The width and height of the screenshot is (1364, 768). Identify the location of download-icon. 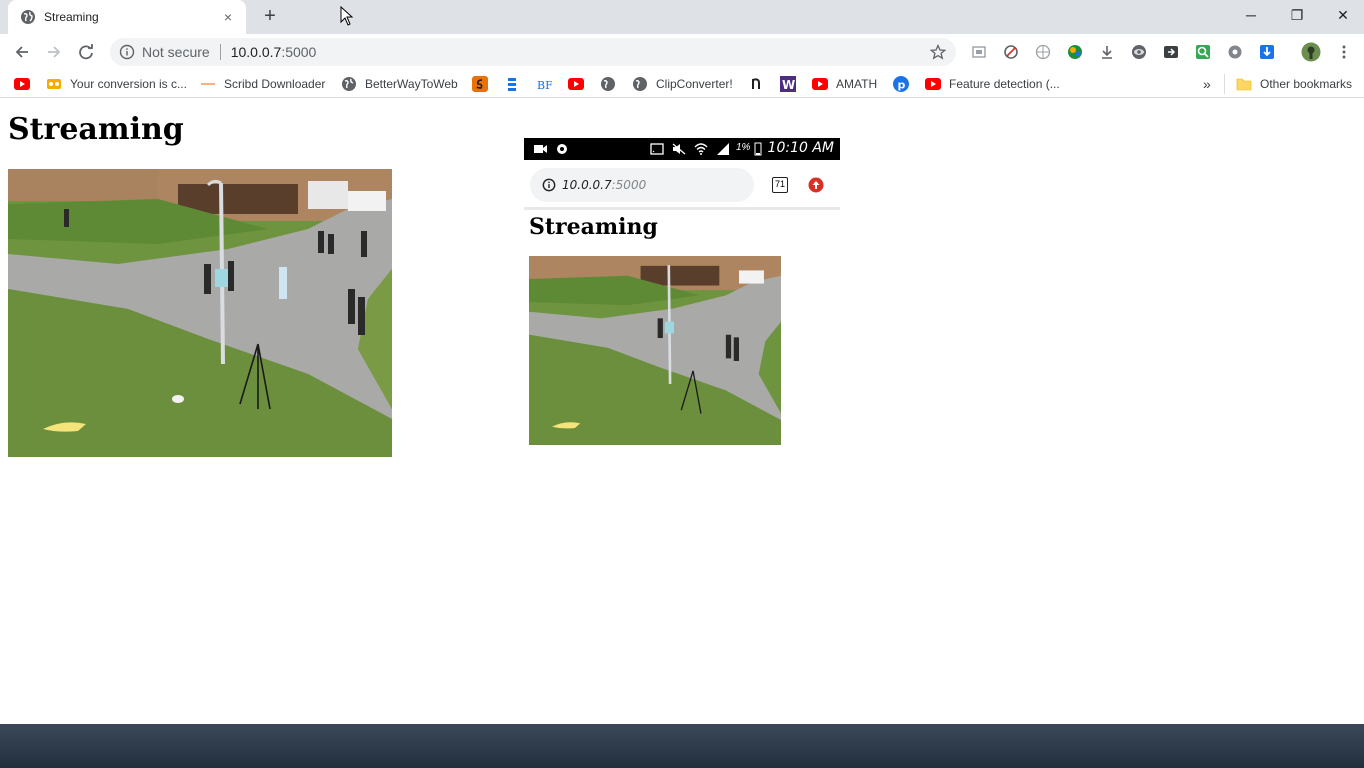
(1107, 52).